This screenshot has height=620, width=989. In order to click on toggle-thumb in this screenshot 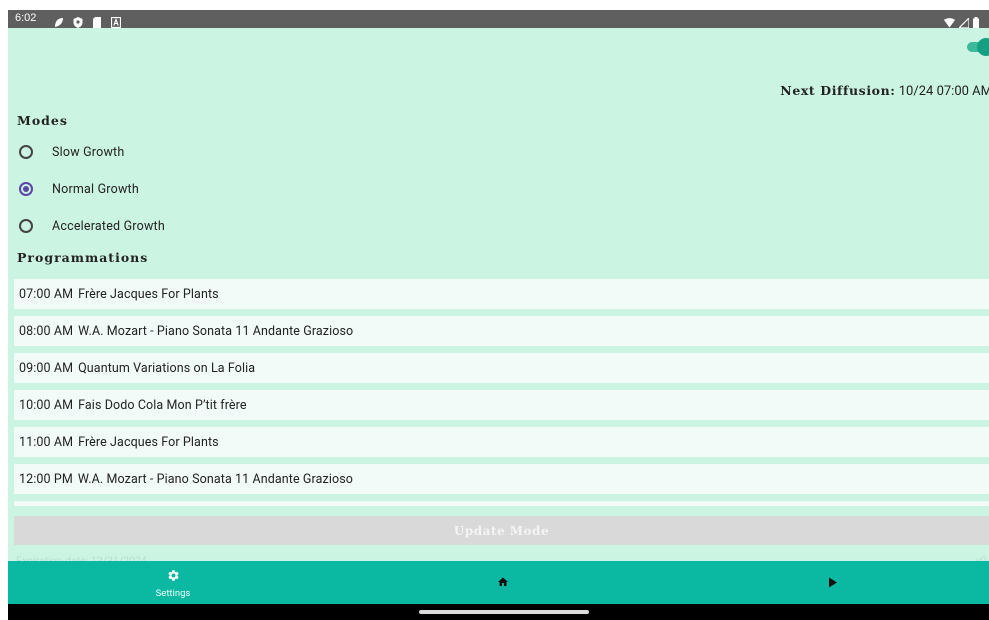, I will do `click(983, 47)`.